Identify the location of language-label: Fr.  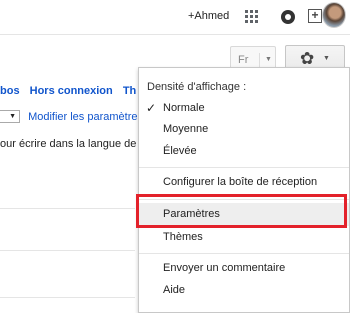
(243, 60).